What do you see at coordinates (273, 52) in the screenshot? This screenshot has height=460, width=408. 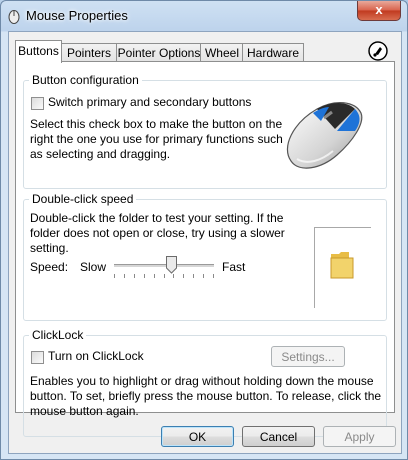 I see `tab-hardware: Hardware` at bounding box center [273, 52].